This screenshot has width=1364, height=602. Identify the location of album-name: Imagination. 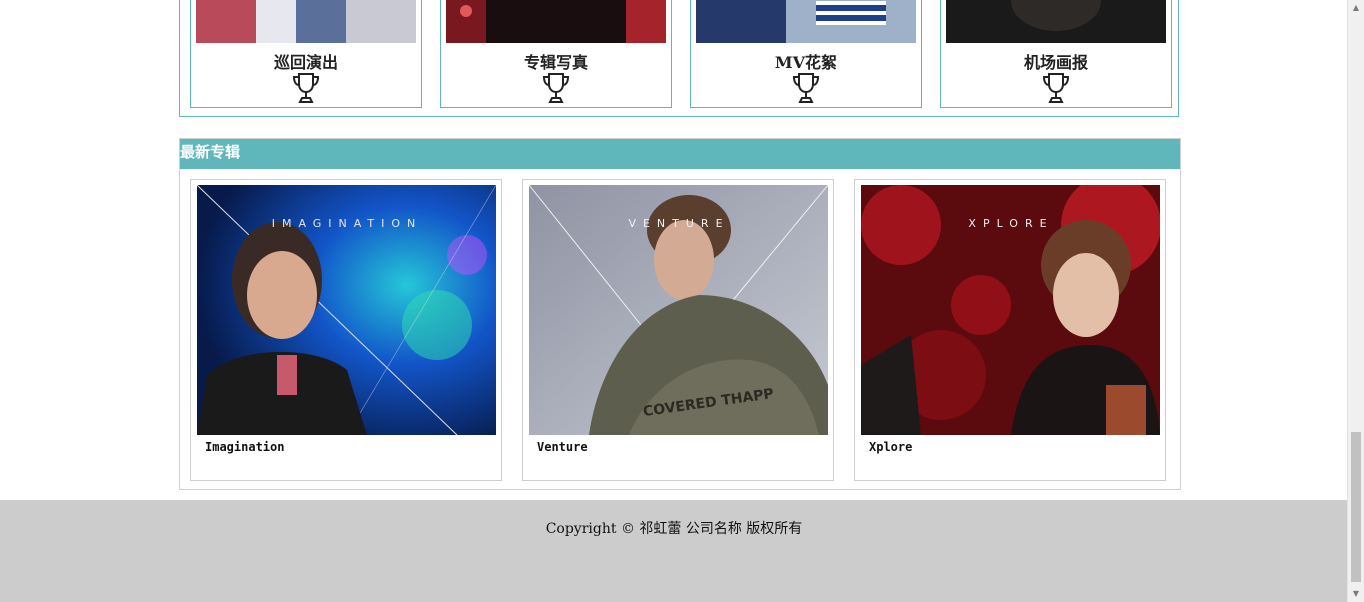
(244, 447).